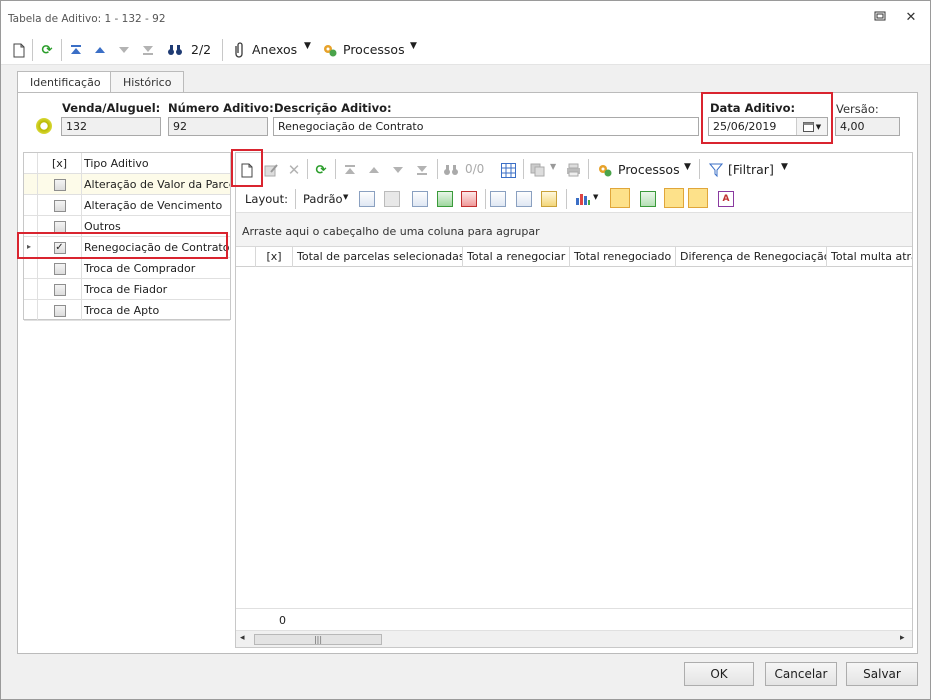  I want to click on tipo-label: Troca de Comprador, so click(140, 268).